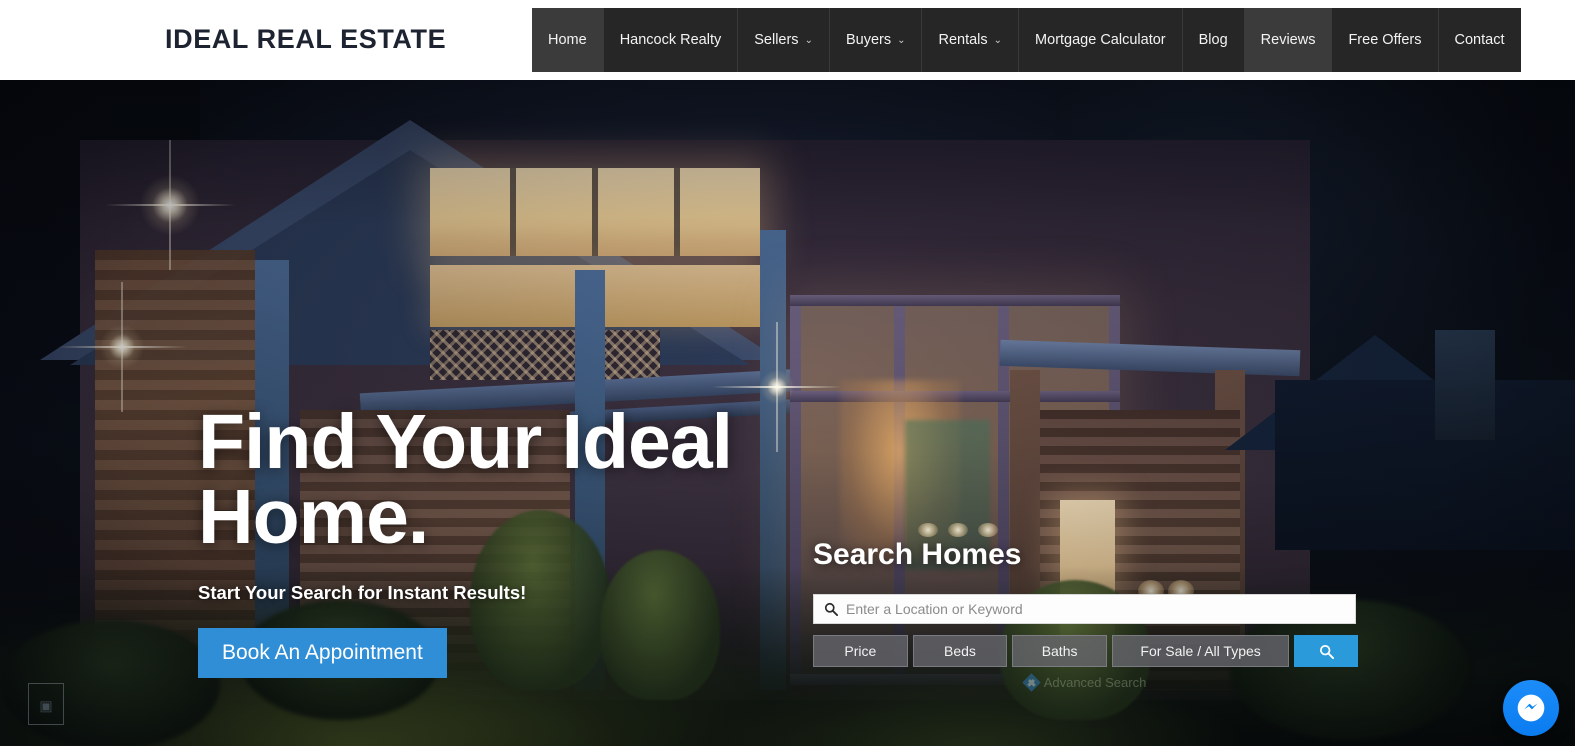 This screenshot has height=746, width=1575. What do you see at coordinates (960, 651) in the screenshot?
I see `filter-beds: Beds` at bounding box center [960, 651].